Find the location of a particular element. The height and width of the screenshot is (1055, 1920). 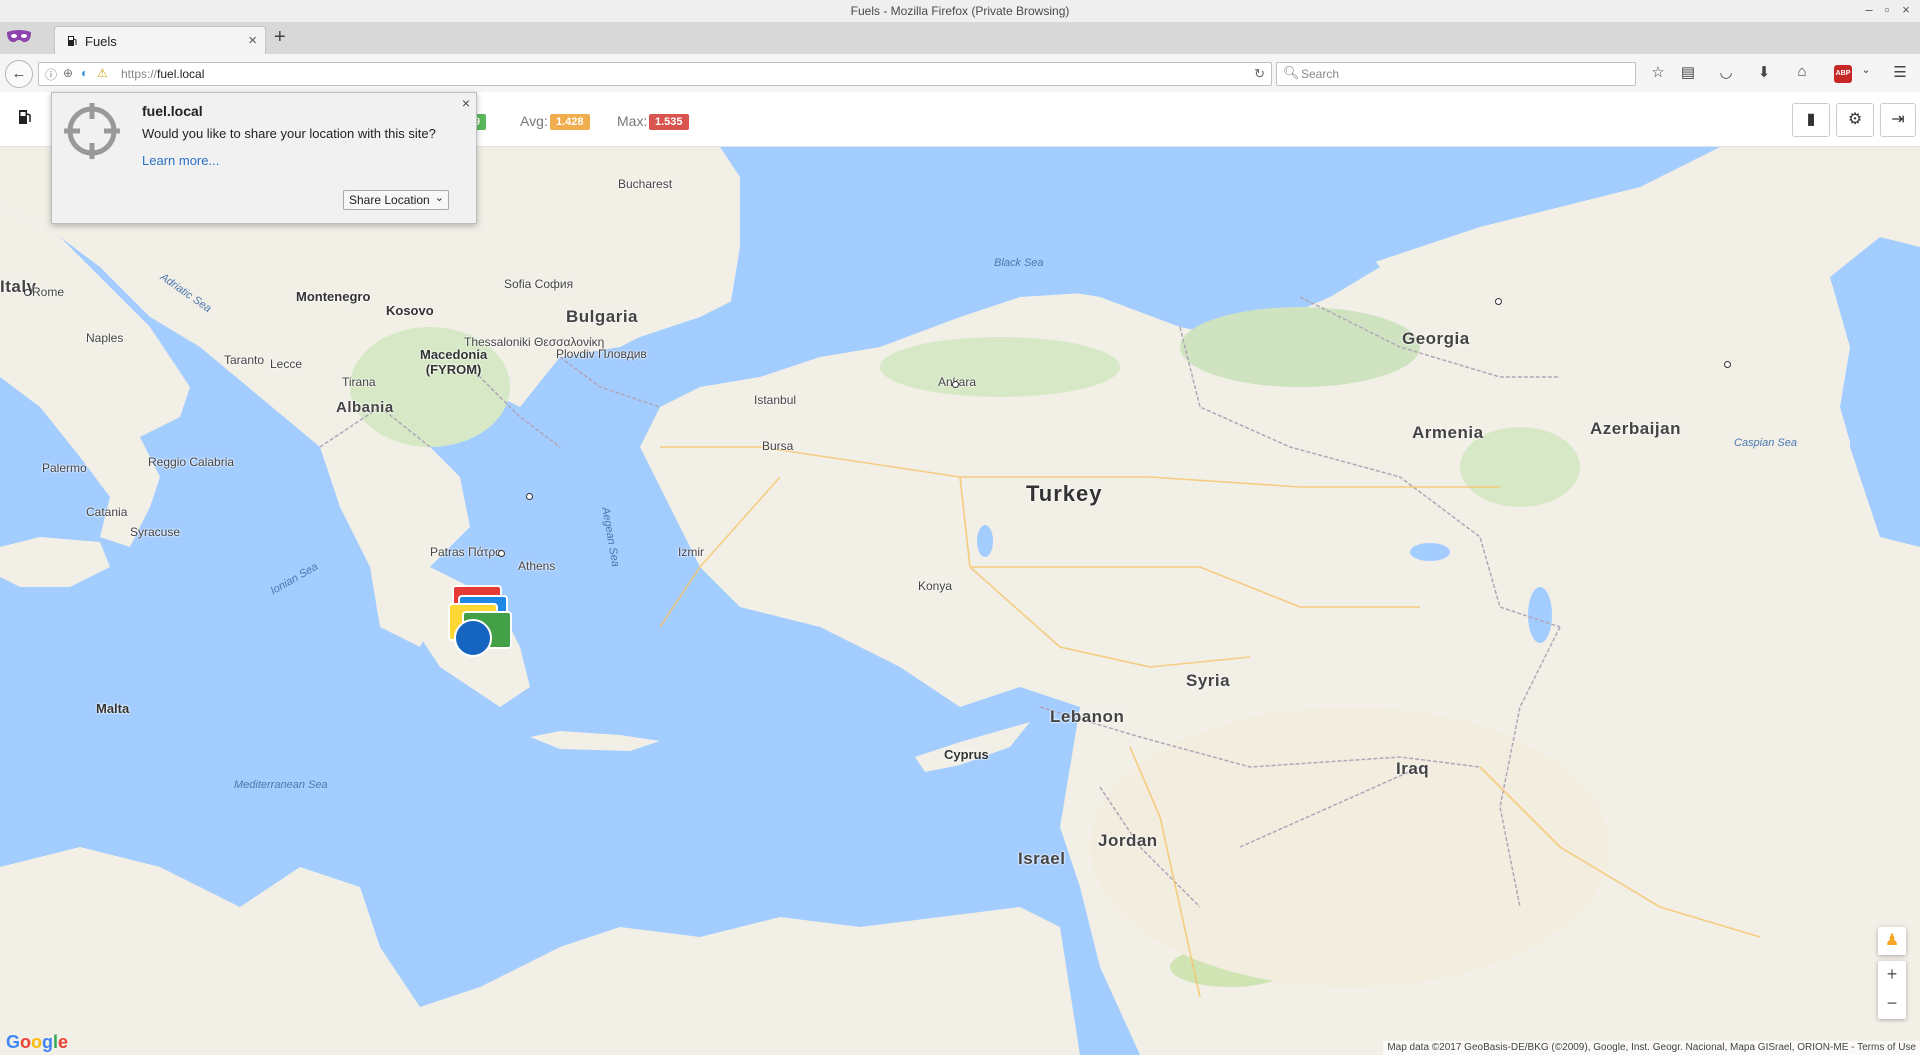

map-label-armenia: Armenia is located at coordinates (1448, 432).